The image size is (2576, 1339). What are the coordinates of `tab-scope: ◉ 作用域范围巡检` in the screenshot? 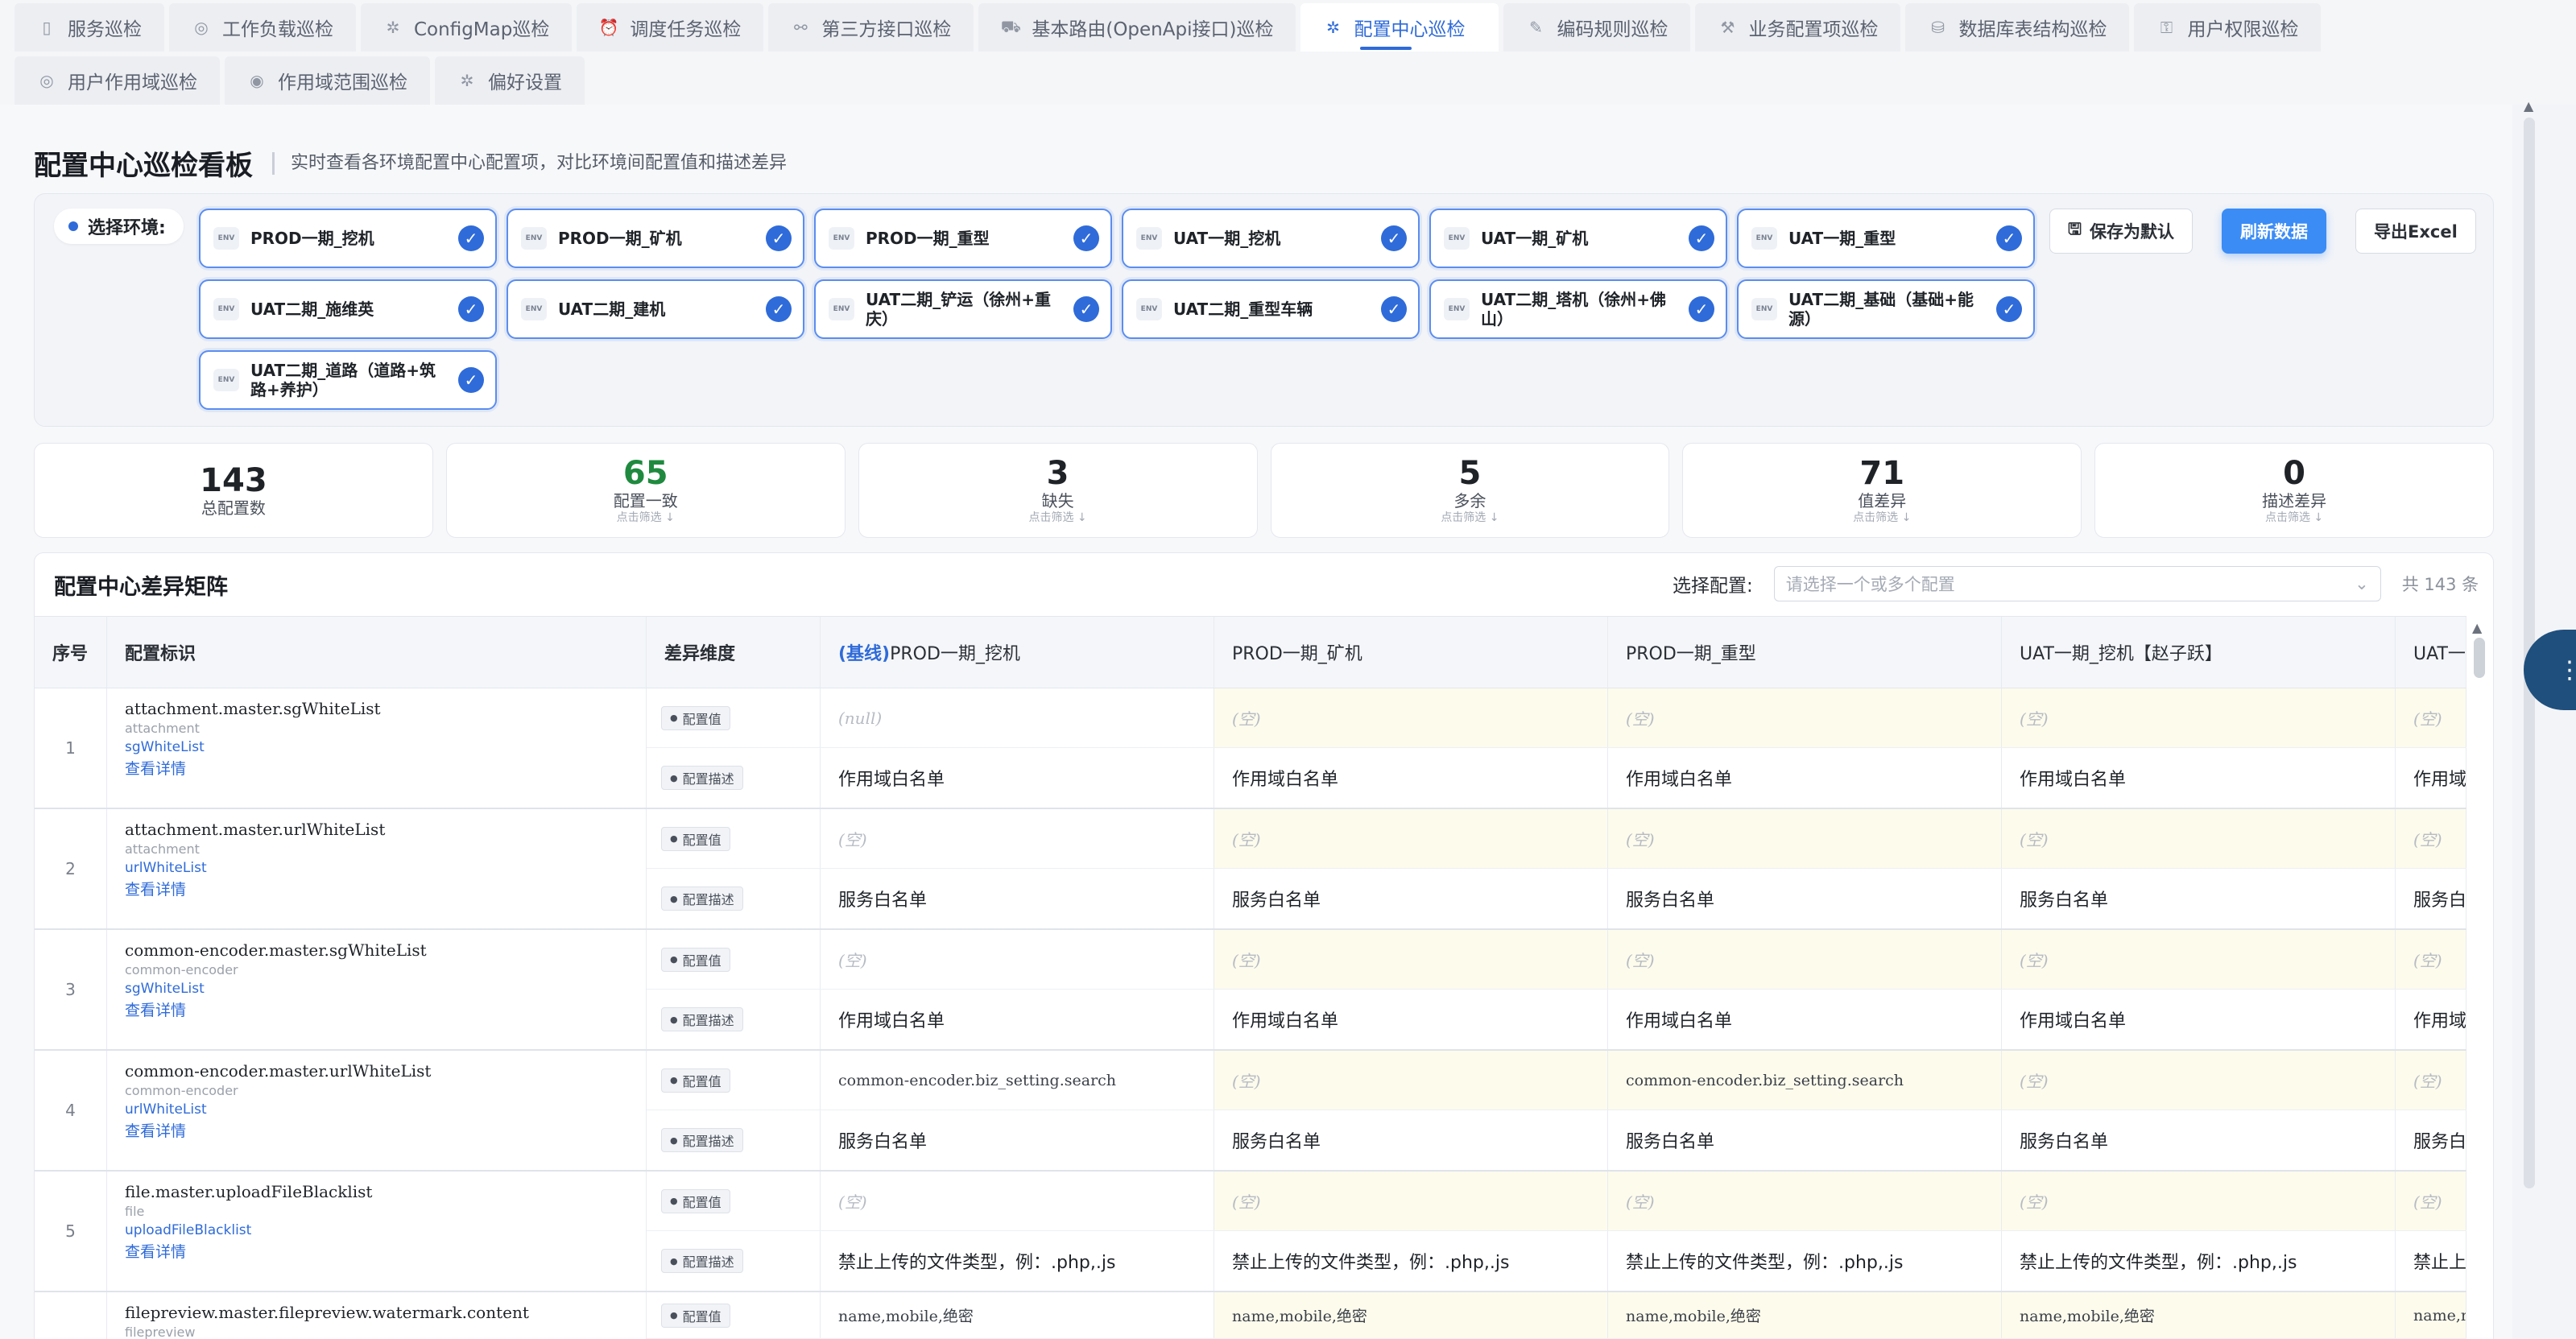 It's located at (327, 80).